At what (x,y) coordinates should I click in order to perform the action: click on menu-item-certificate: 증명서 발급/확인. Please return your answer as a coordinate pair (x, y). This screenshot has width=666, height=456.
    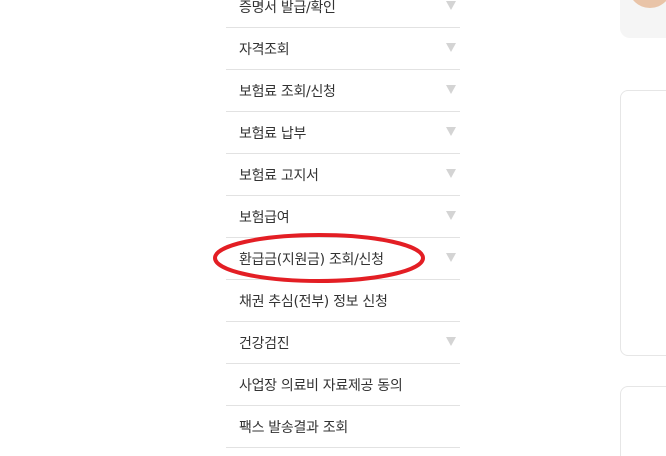
    Looking at the image, I should click on (343, 14).